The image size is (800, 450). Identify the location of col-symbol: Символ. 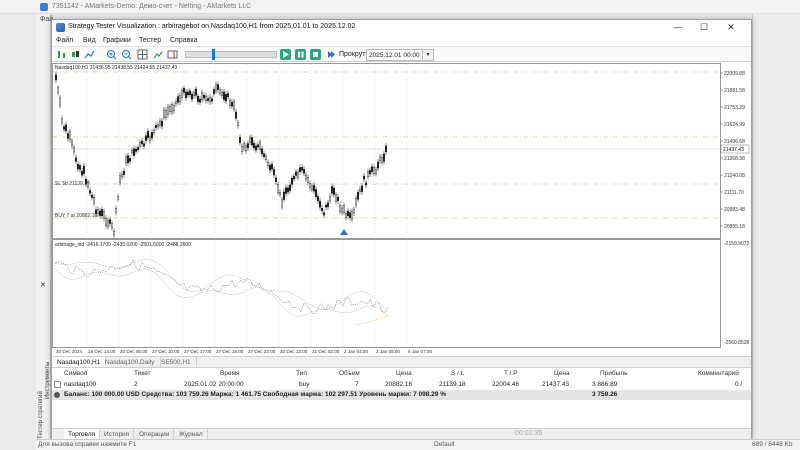
(75, 373).